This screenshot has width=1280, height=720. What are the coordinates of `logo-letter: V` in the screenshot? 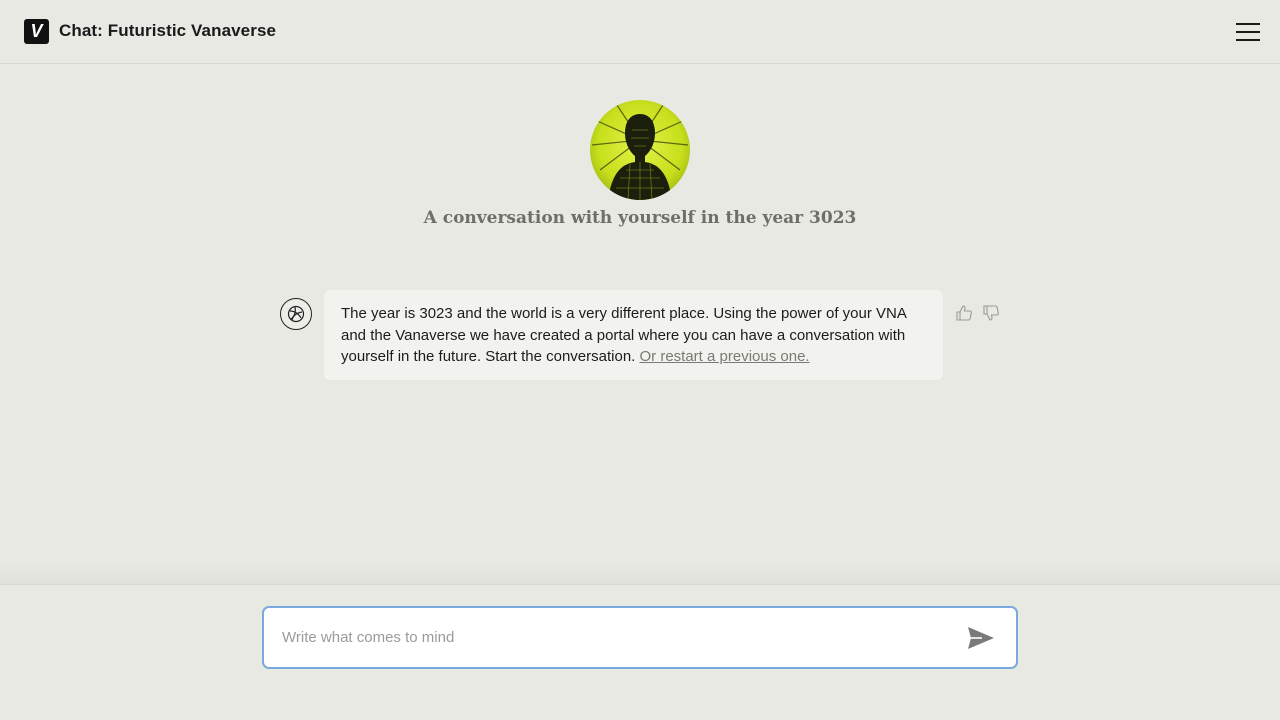 It's located at (36, 31).